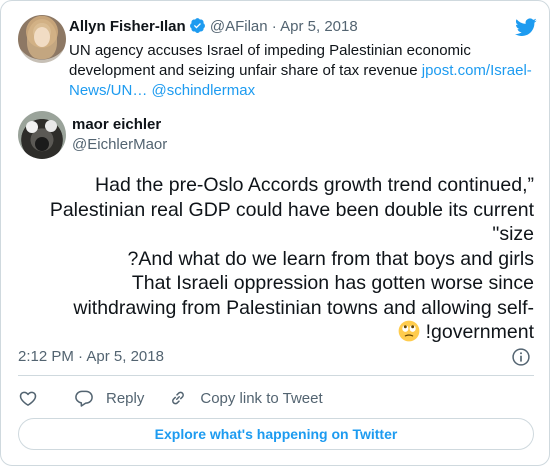 The image size is (550, 466). I want to click on reply-label: Reply, so click(125, 398).